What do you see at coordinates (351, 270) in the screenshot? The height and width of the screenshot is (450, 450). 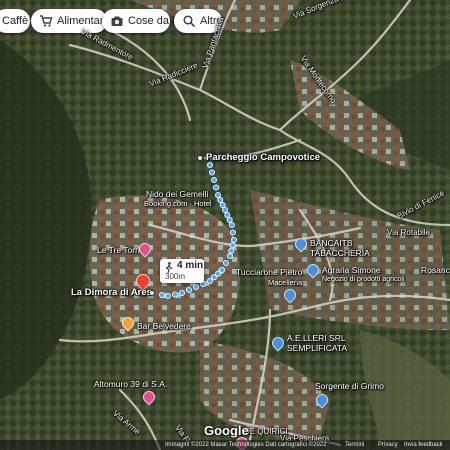 I see `place-label: Agraria Simone` at bounding box center [351, 270].